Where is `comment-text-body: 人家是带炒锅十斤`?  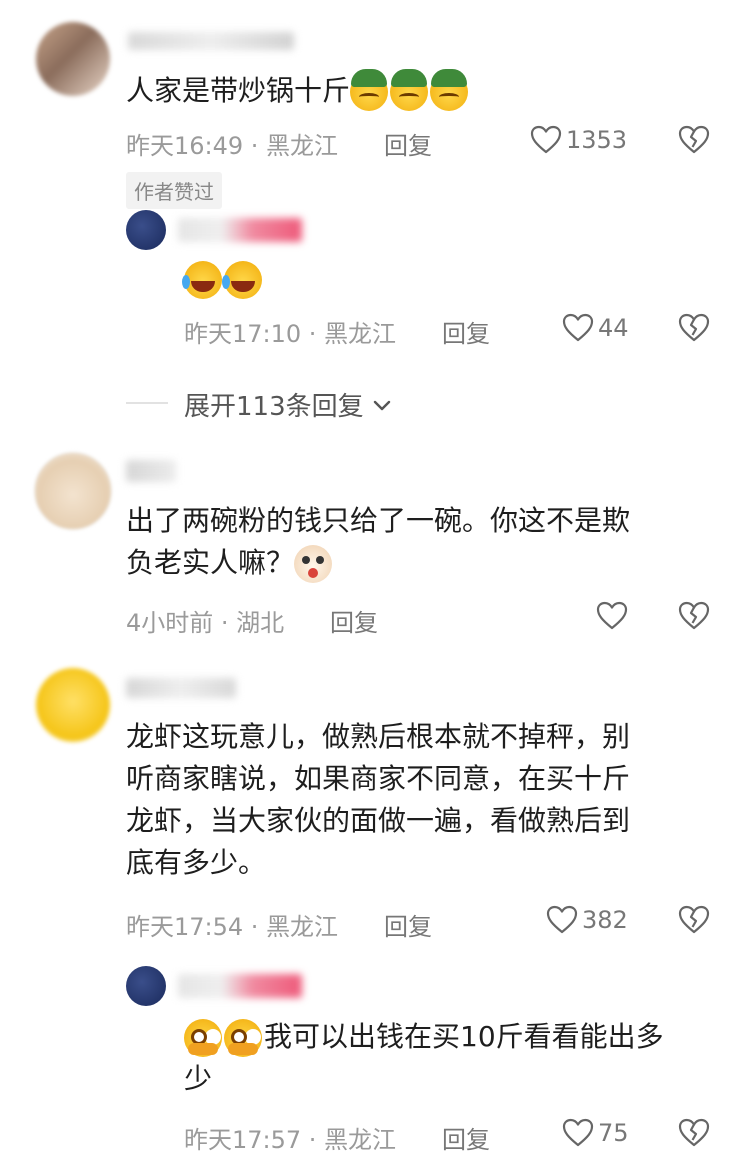 comment-text-body: 人家是带炒锅十斤 is located at coordinates (238, 90).